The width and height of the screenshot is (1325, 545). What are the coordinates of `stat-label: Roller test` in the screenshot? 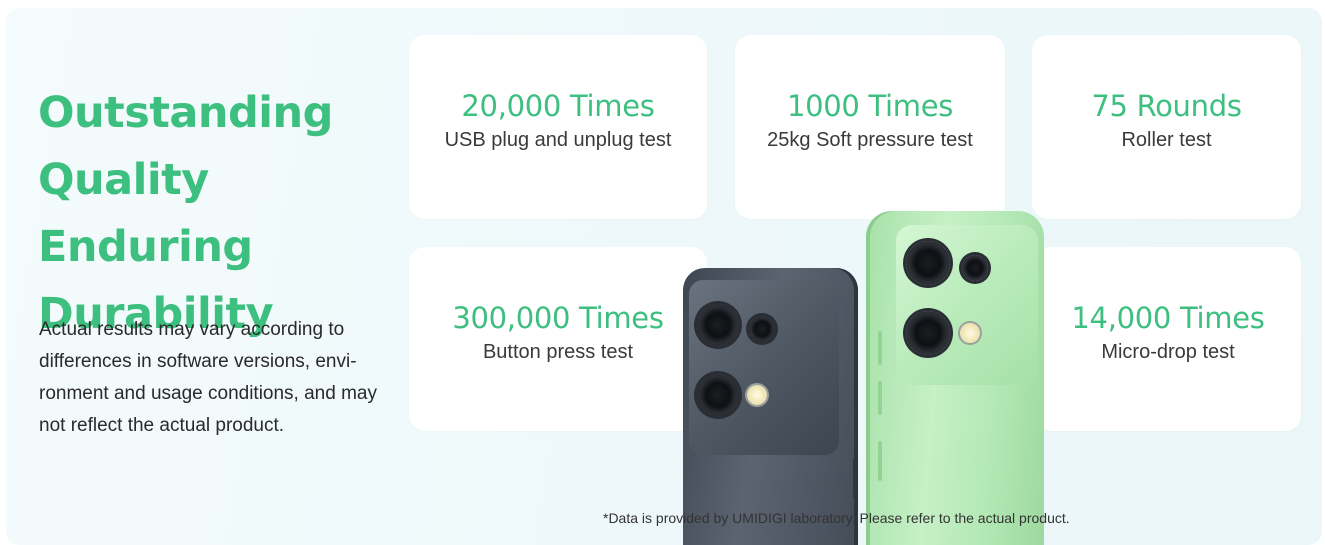 It's located at (1166, 140).